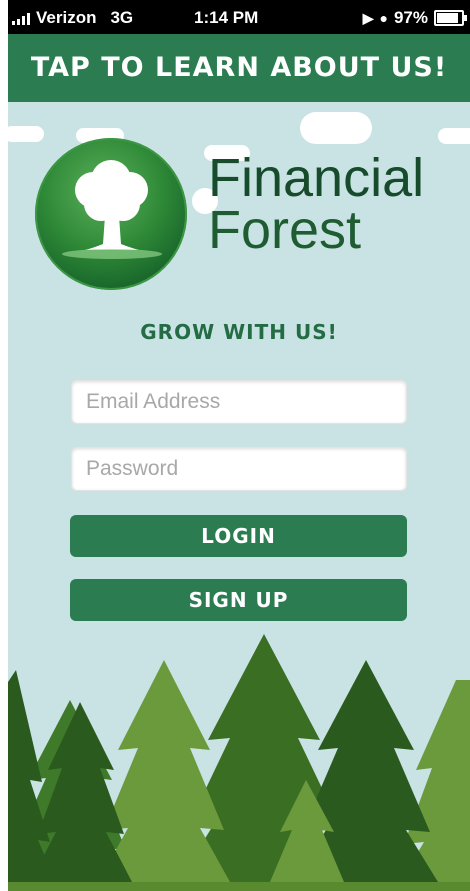  What do you see at coordinates (368, 17) in the screenshot?
I see `location-arrow-icon: ▶` at bounding box center [368, 17].